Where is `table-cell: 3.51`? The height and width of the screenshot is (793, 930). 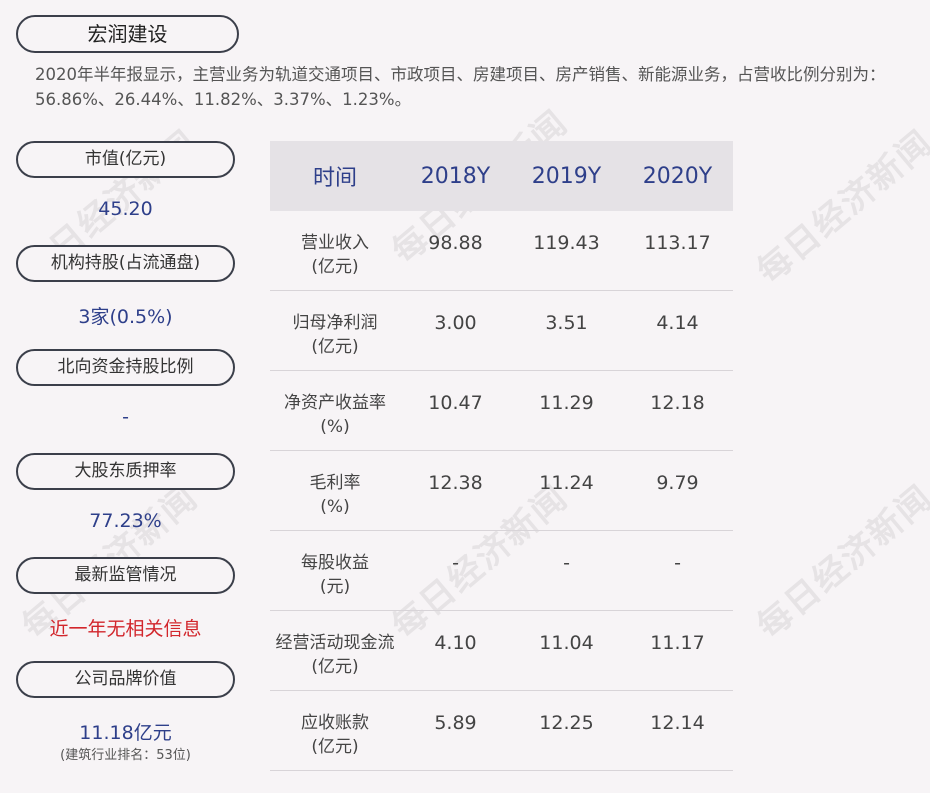 table-cell: 3.51 is located at coordinates (566, 323).